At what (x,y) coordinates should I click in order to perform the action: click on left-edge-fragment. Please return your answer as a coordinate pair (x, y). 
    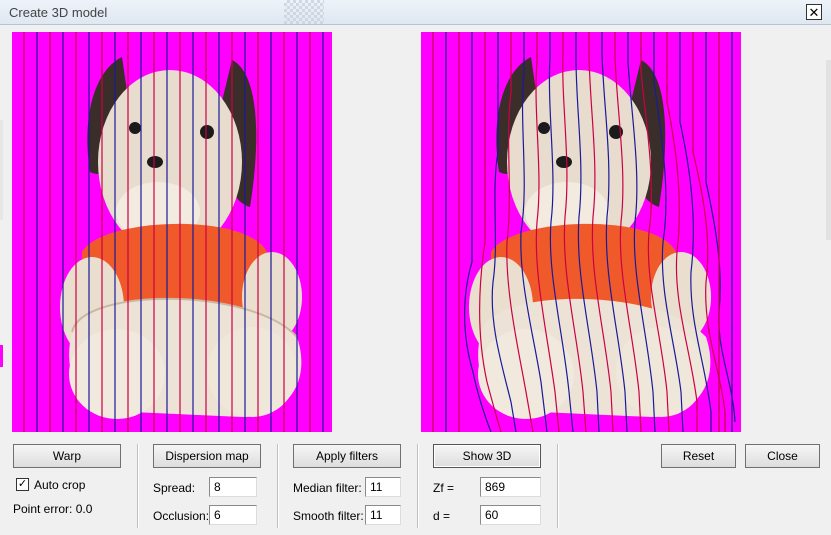
    Looking at the image, I should click on (1, 170).